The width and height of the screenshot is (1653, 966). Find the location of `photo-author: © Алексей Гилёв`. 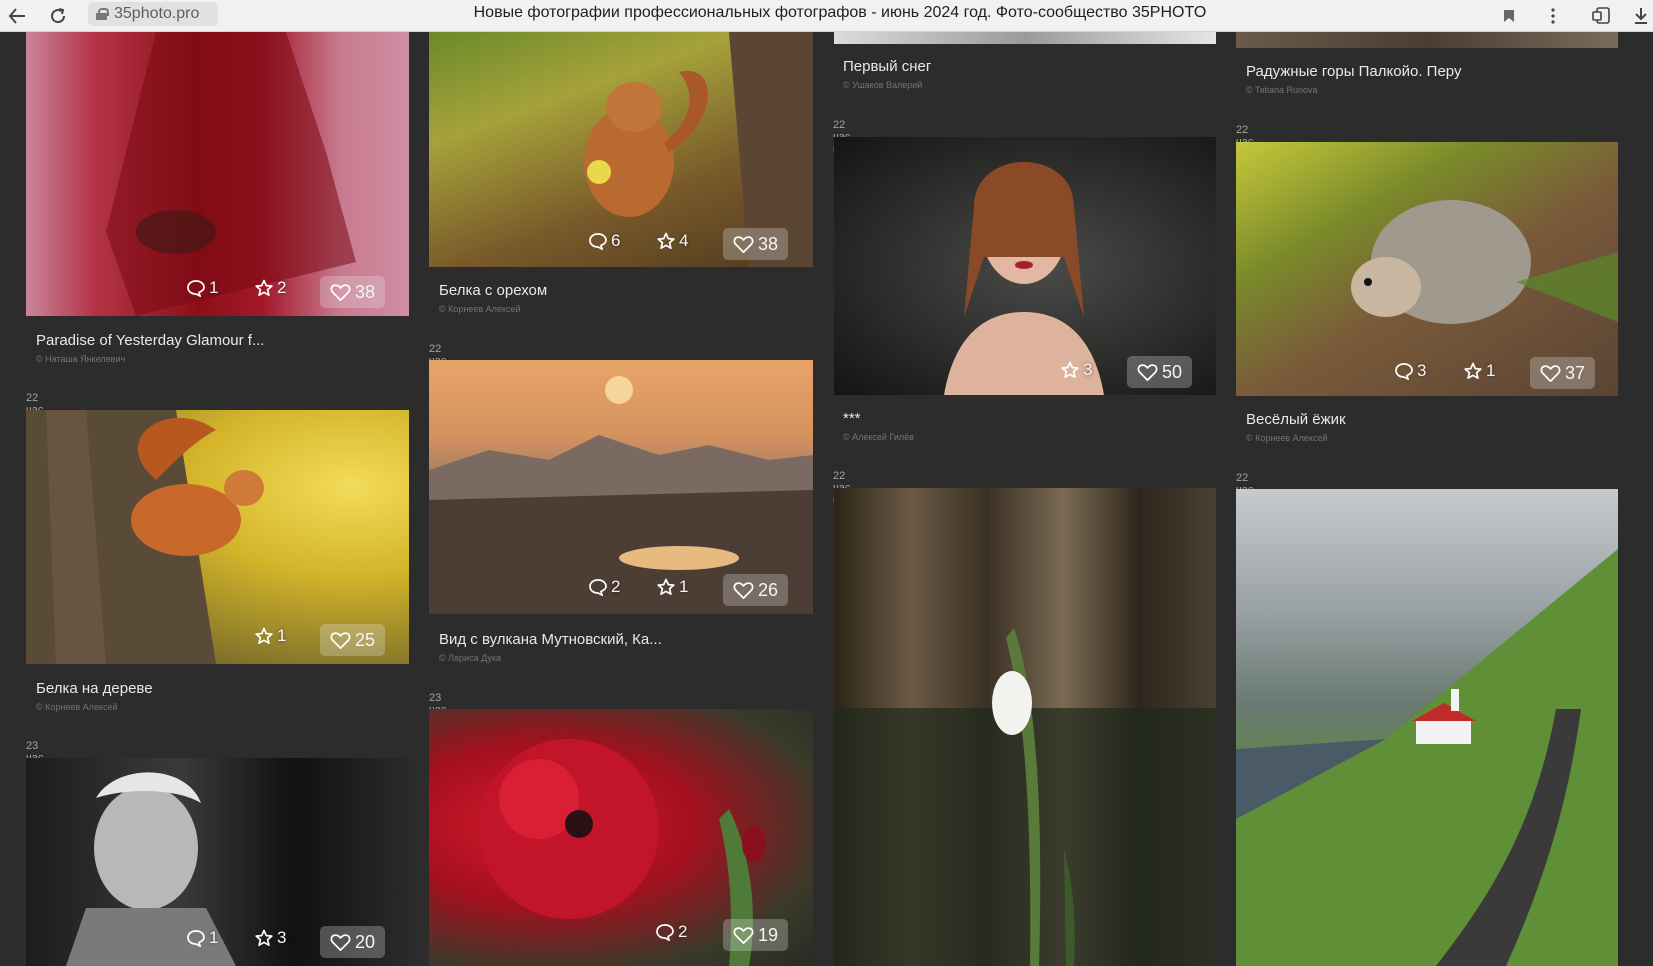

photo-author: © Алексей Гилёв is located at coordinates (878, 437).